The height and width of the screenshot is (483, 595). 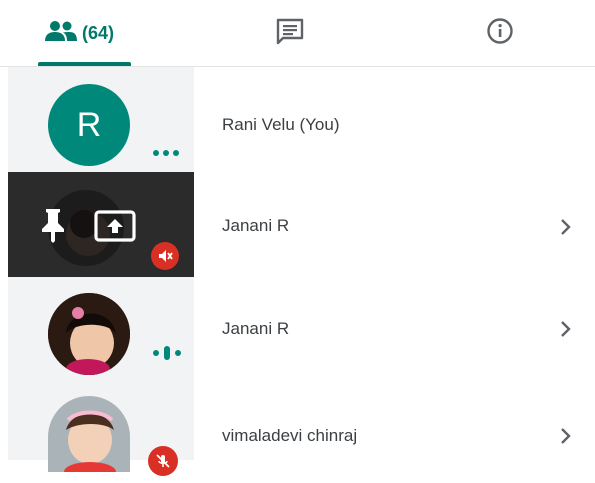 I want to click on pin-icon, so click(x=53, y=227).